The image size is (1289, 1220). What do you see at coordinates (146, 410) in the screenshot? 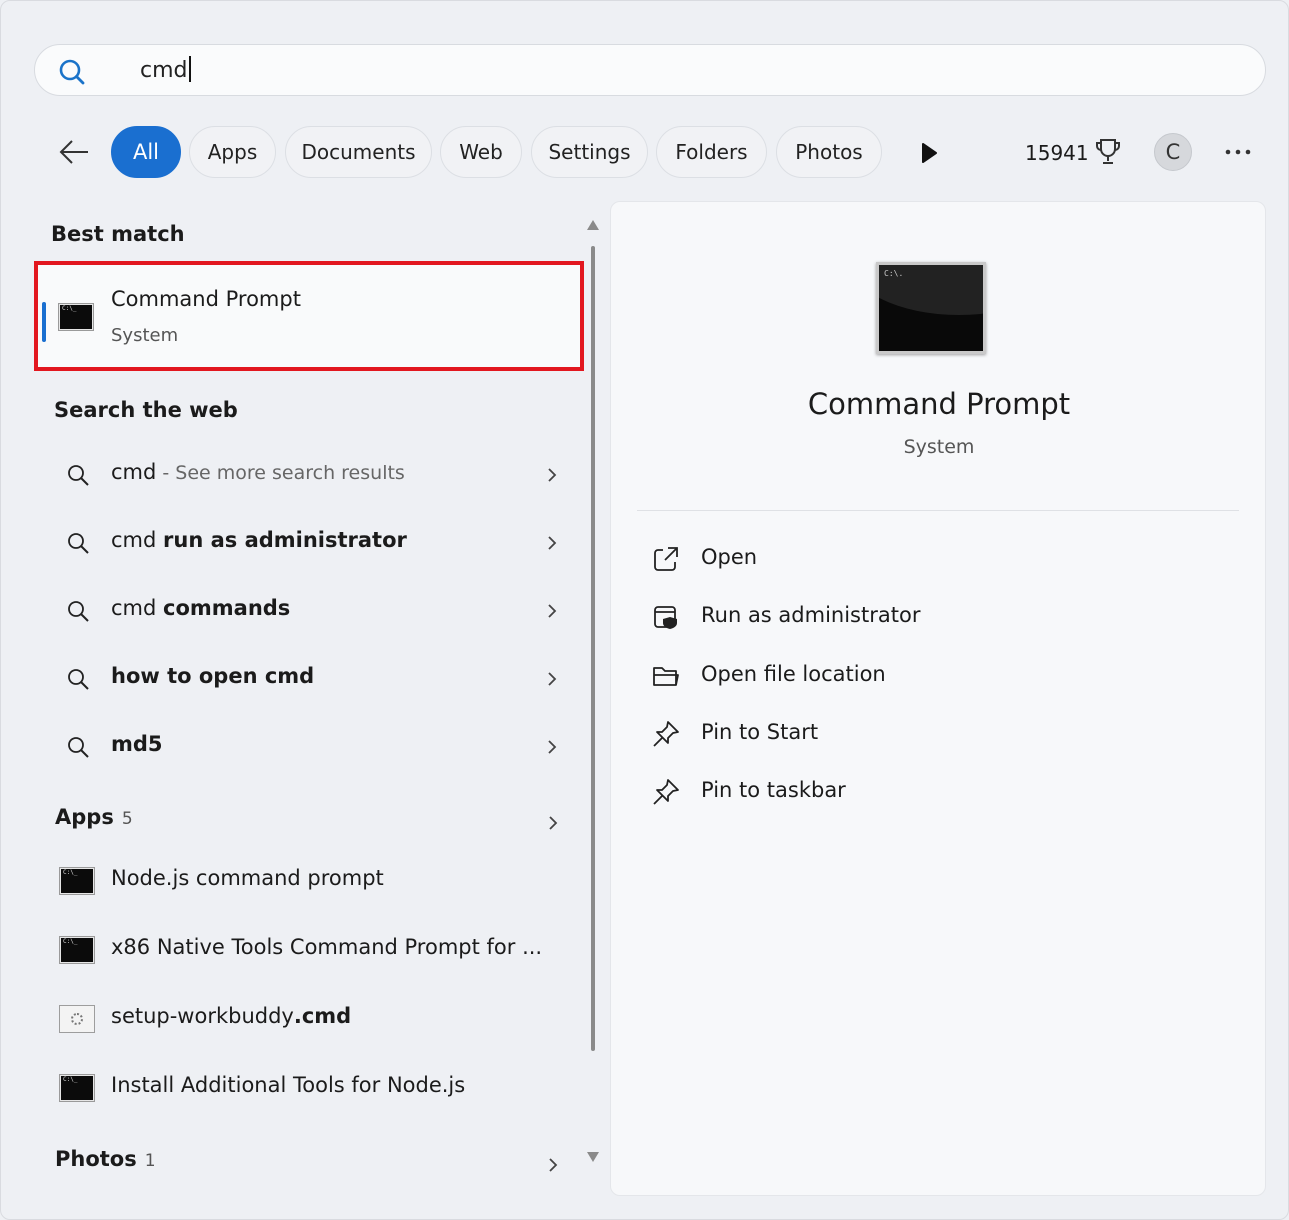
I see `search-web-heading: Search the web` at bounding box center [146, 410].